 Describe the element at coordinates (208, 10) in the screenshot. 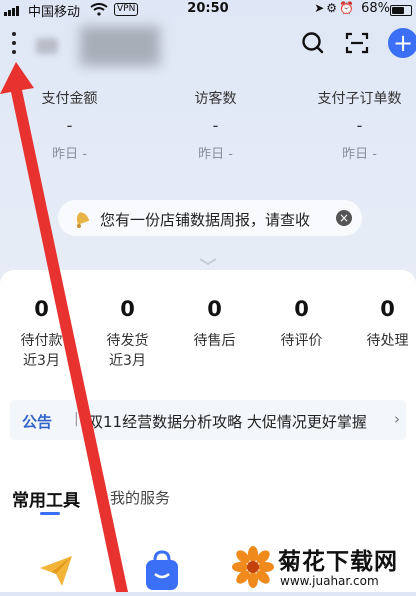

I see `status-bar: 中国移动 VPN 20:50 ➤⚙⏰ 68%` at that location.